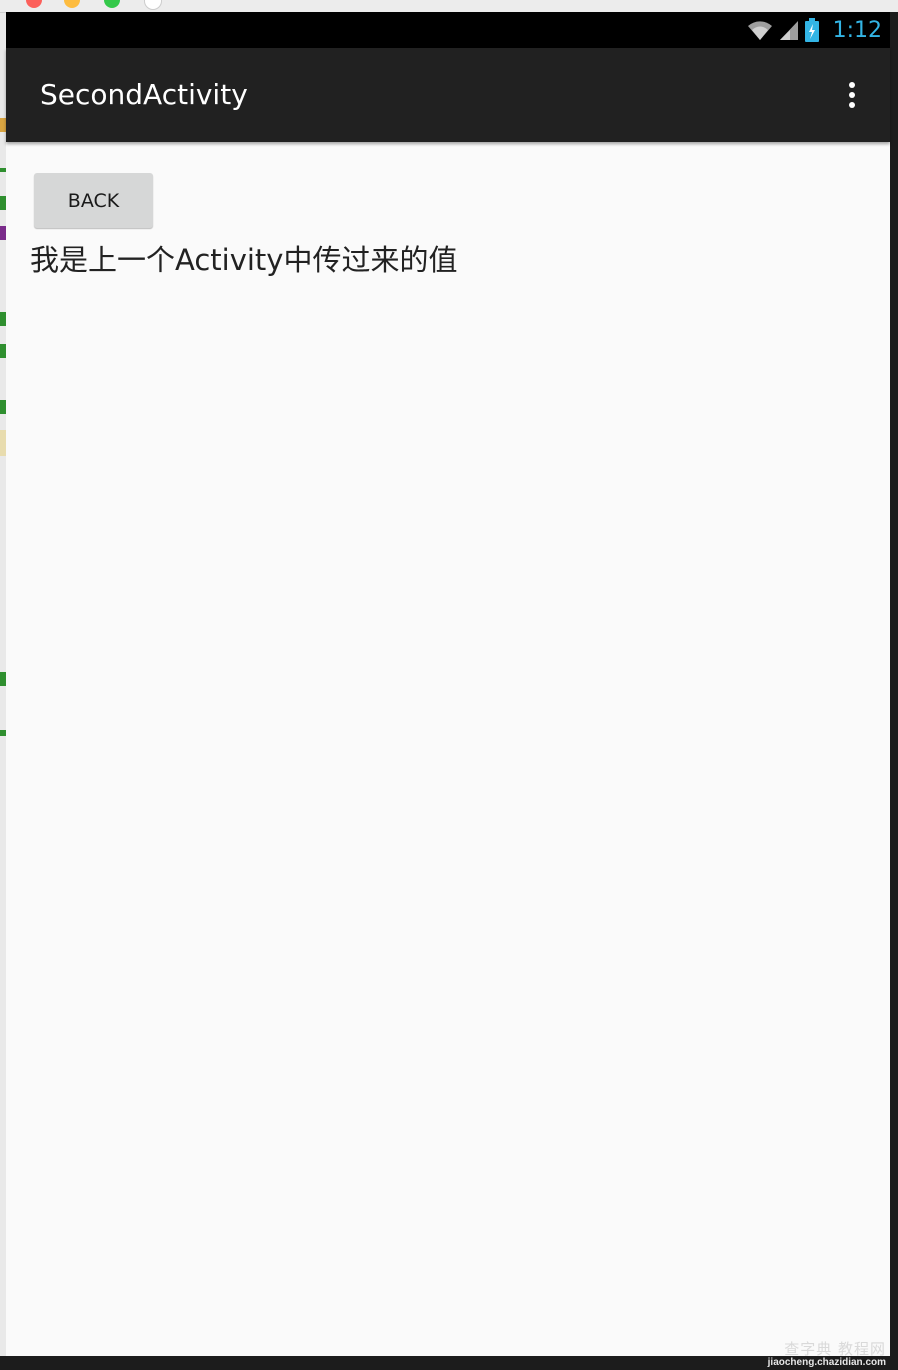 This screenshot has width=898, height=1370. I want to click on emulator-frame-right, so click(894, 691).